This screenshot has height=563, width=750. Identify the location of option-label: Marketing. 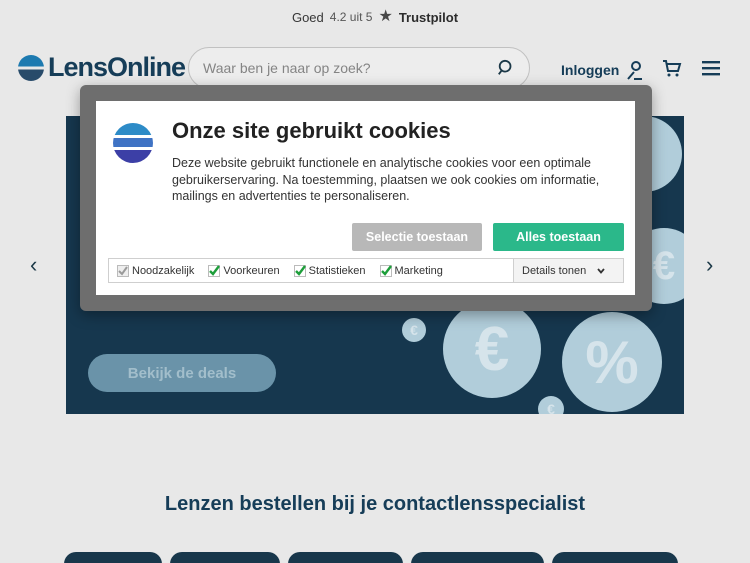
(418, 270).